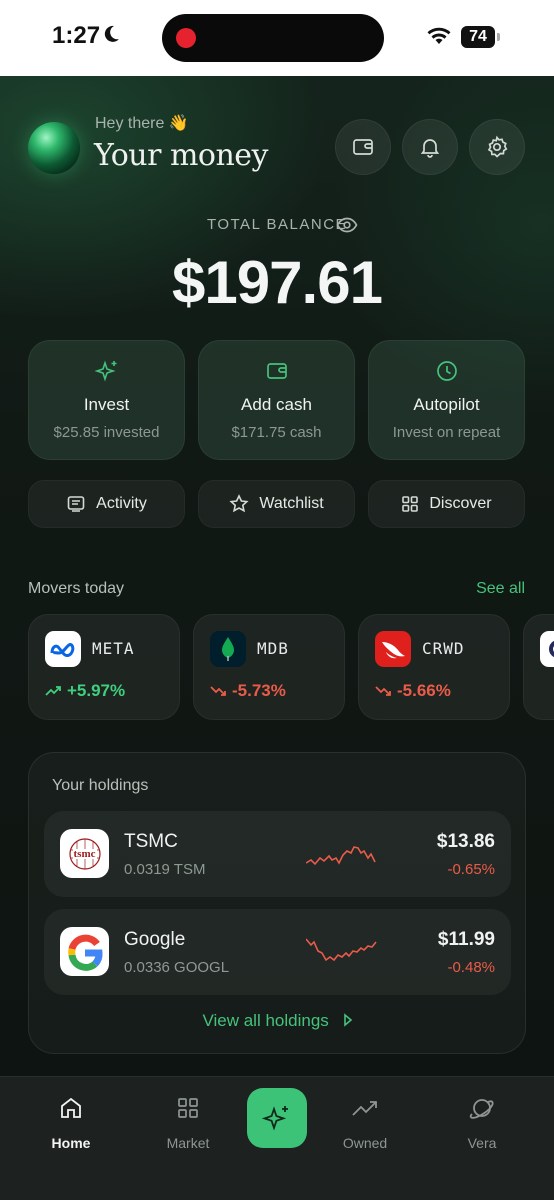 Image resolution: width=554 pixels, height=1200 pixels. Describe the element at coordinates (347, 227) in the screenshot. I see `eye-icon` at that location.